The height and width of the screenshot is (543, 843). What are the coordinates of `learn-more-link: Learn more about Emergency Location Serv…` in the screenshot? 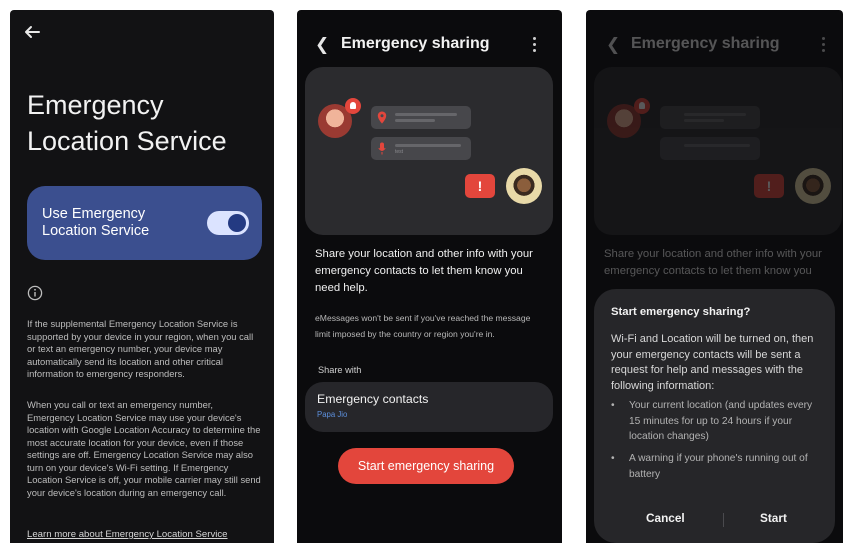 It's located at (127, 534).